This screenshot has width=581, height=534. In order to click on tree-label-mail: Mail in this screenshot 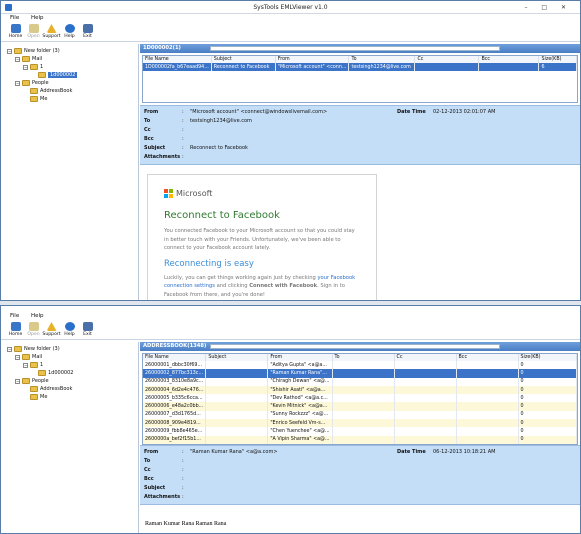, I will do `click(37, 357)`.